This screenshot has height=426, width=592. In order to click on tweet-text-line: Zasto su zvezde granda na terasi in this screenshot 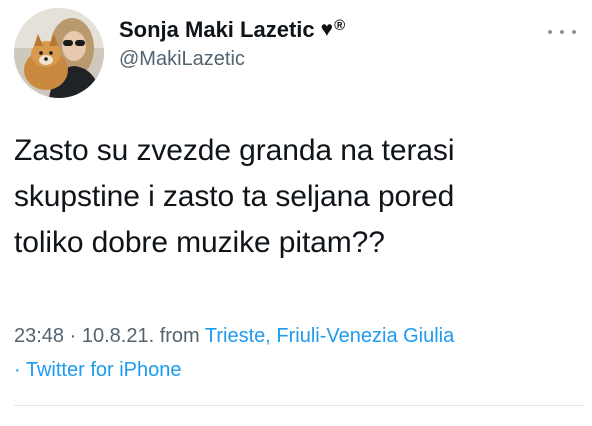, I will do `click(234, 150)`.